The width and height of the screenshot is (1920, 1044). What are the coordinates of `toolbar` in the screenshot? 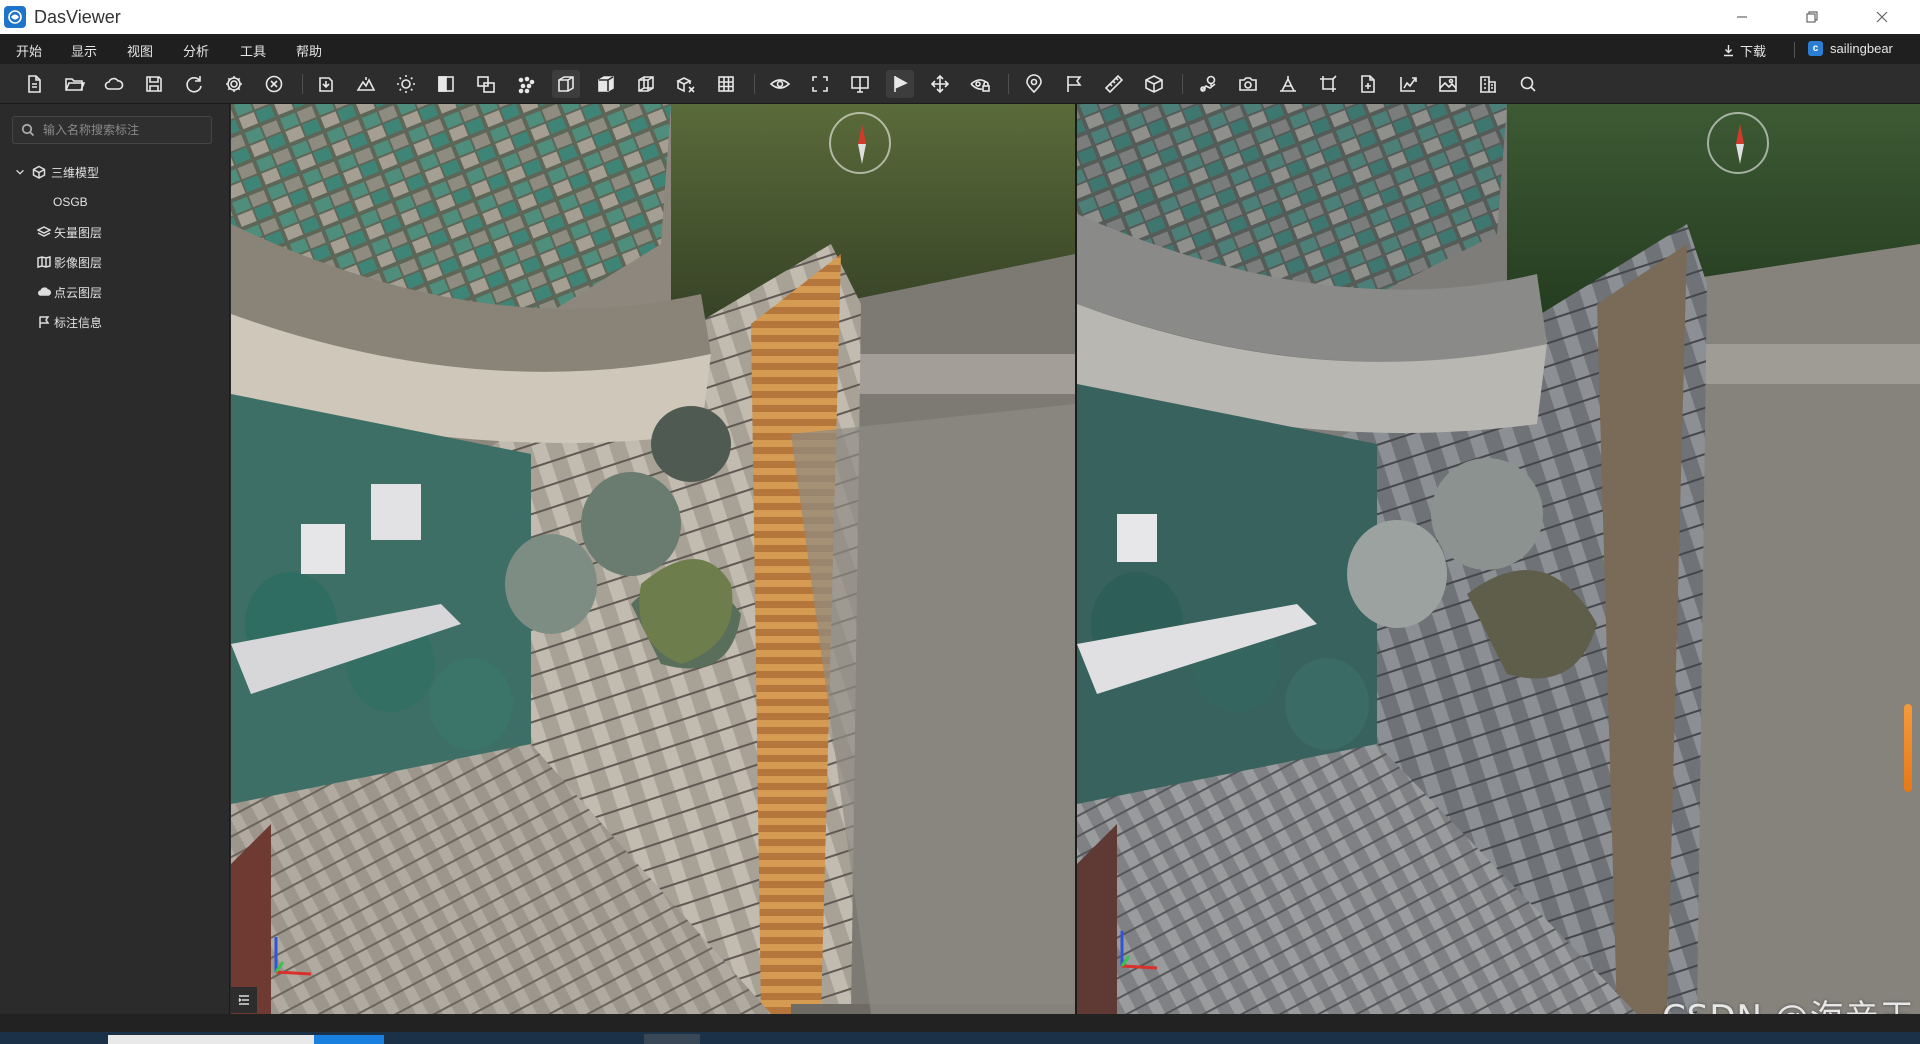 It's located at (960, 84).